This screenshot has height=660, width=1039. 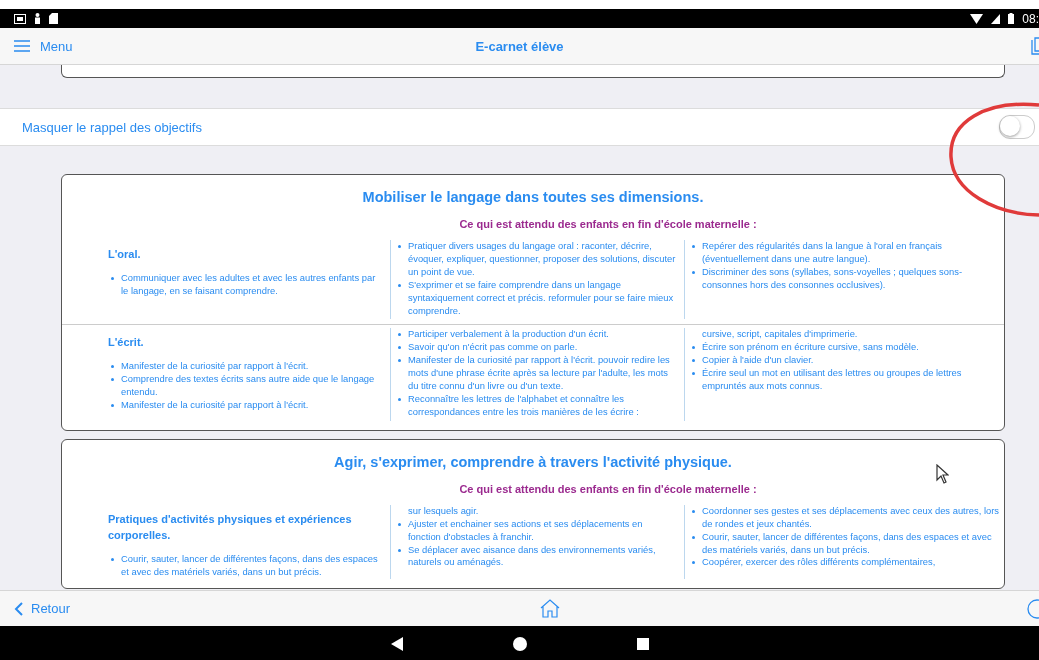 What do you see at coordinates (37, 18) in the screenshot?
I see `person-icon` at bounding box center [37, 18].